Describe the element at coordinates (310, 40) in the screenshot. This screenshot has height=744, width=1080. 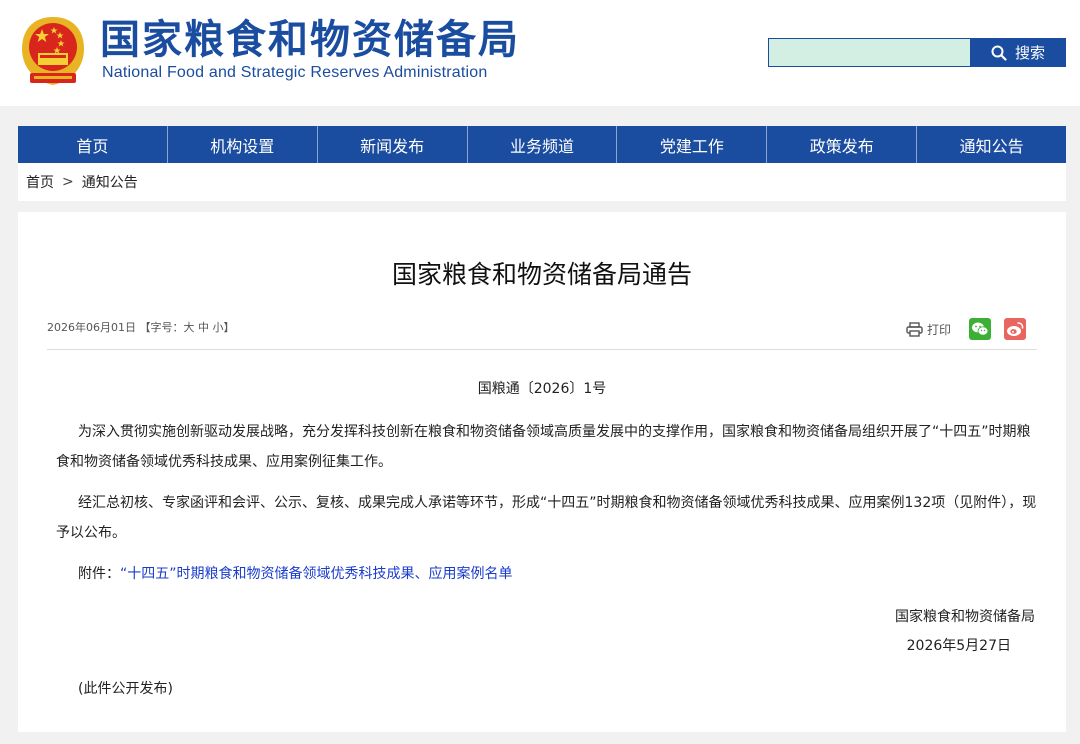
I see `site-name-cn: 国家粮食和物资储备局` at that location.